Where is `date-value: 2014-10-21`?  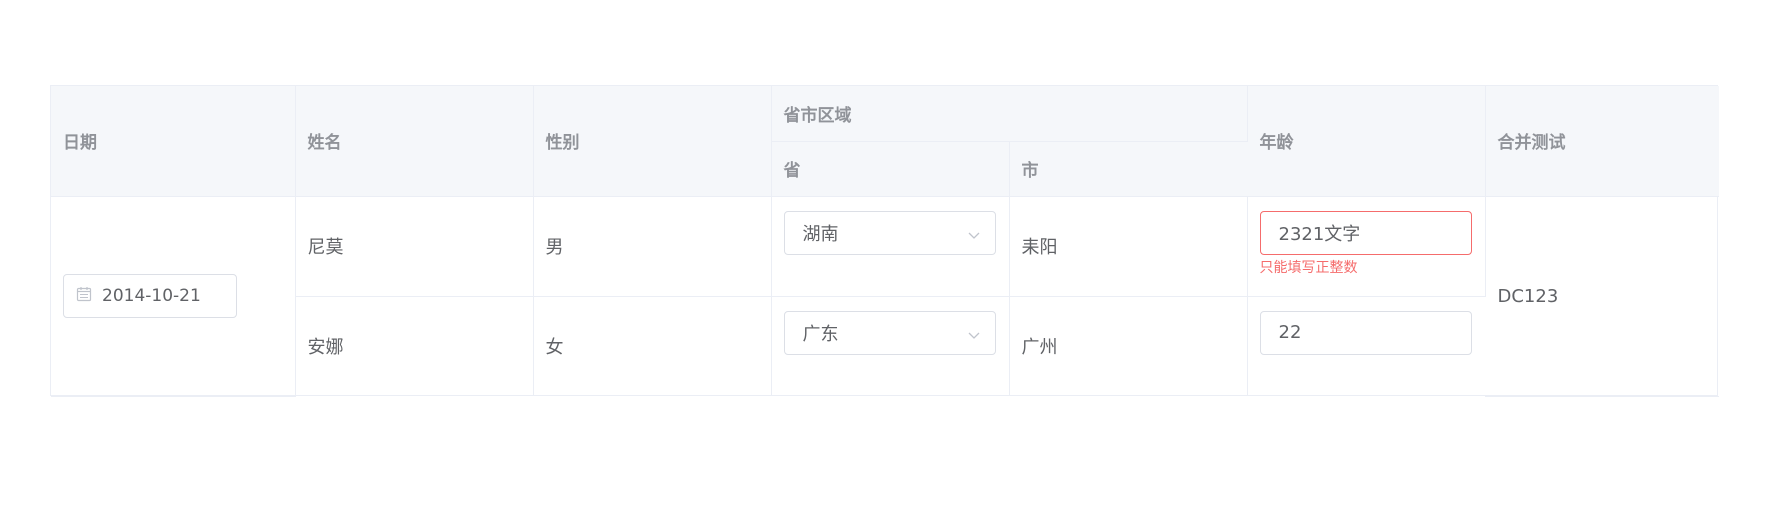
date-value: 2014-10-21 is located at coordinates (151, 296).